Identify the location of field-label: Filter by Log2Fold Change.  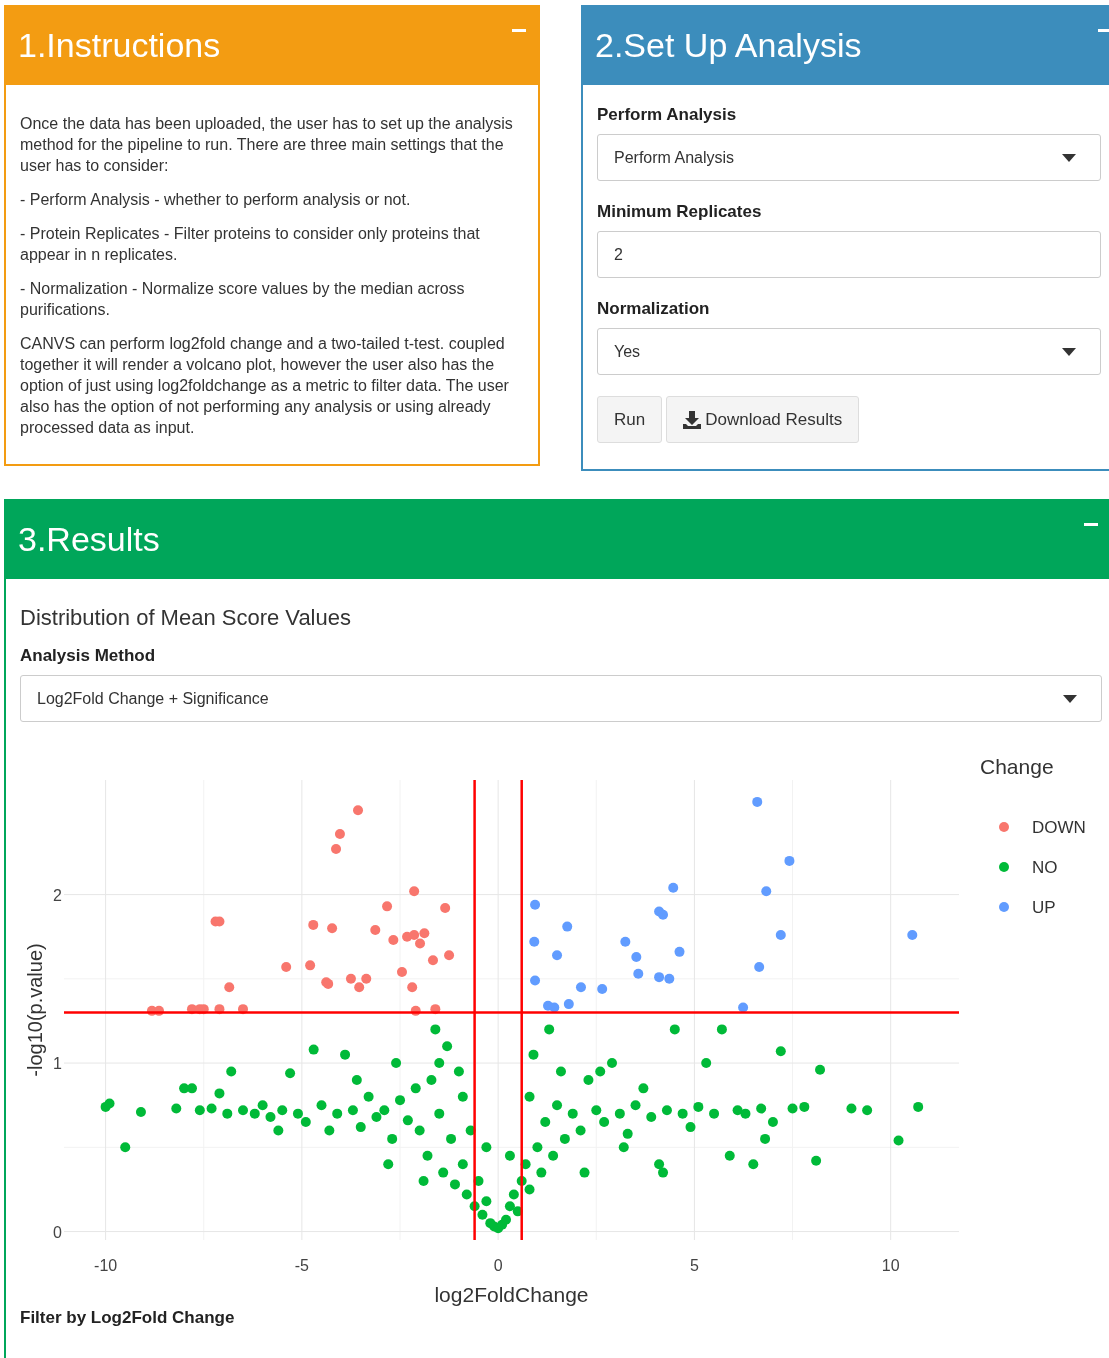
(127, 1318).